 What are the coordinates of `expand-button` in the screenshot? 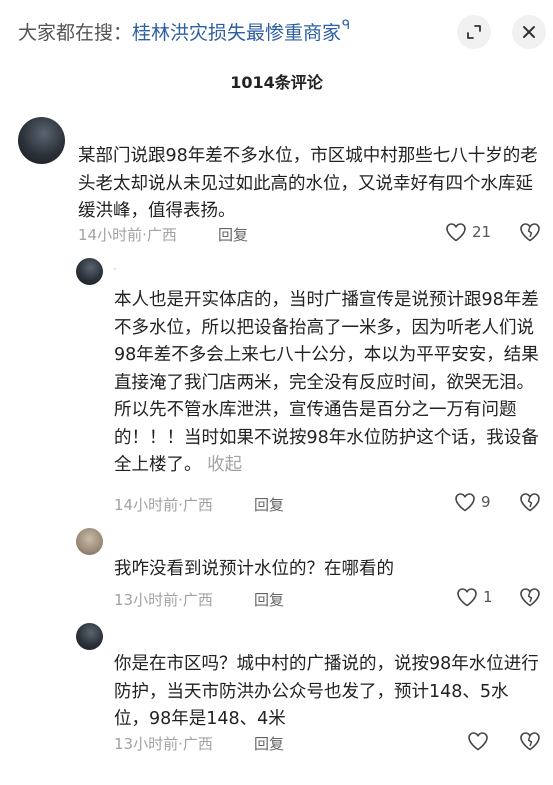 It's located at (474, 32).